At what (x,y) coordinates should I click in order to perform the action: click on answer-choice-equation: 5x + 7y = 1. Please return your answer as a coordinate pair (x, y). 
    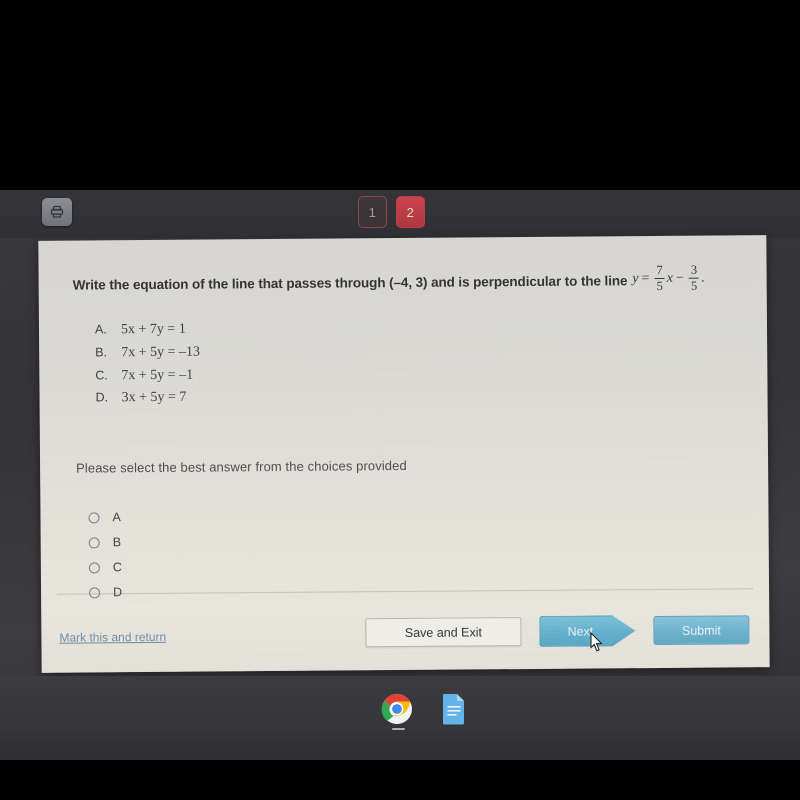
    Looking at the image, I should click on (153, 329).